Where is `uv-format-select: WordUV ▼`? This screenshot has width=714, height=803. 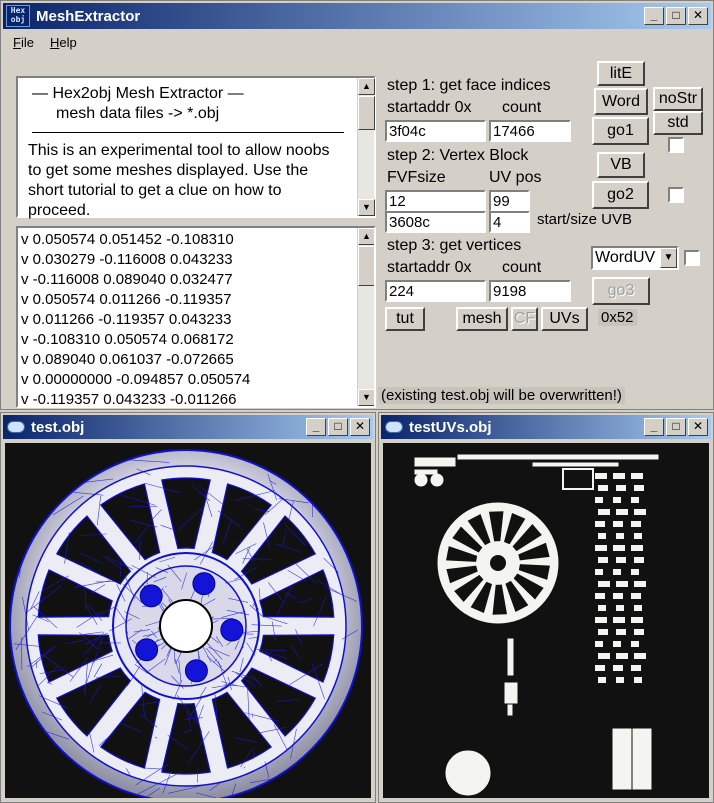
uv-format-select: WordUV ▼ is located at coordinates (635, 258).